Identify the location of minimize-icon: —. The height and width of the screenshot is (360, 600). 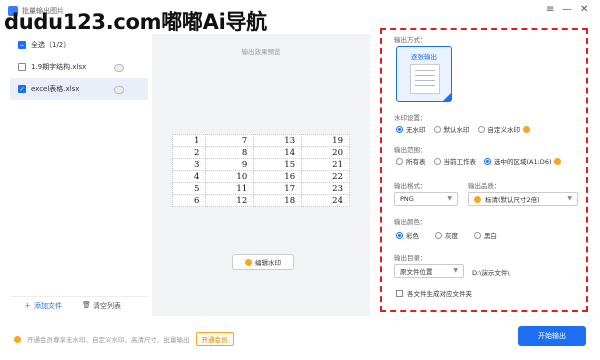
(567, 10).